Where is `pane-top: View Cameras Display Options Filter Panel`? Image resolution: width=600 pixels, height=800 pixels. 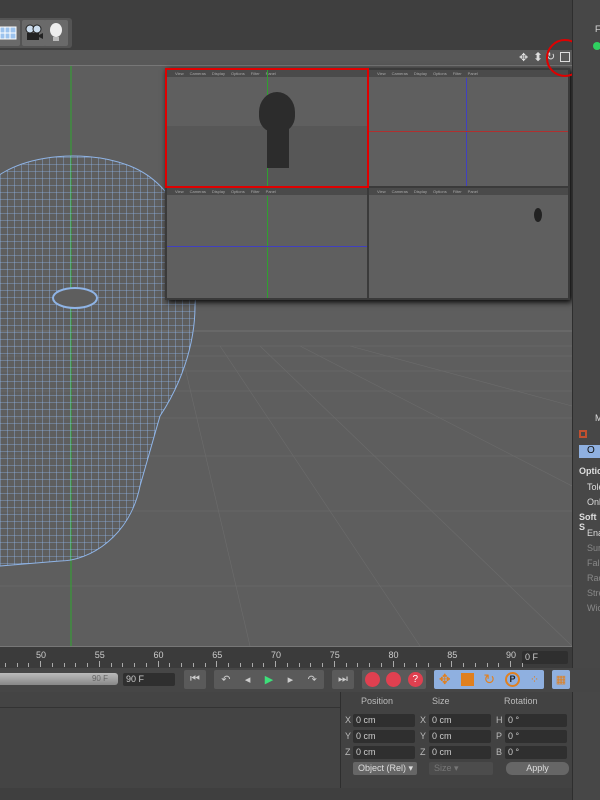
pane-top: View Cameras Display Options Filter Panel is located at coordinates (468, 128).